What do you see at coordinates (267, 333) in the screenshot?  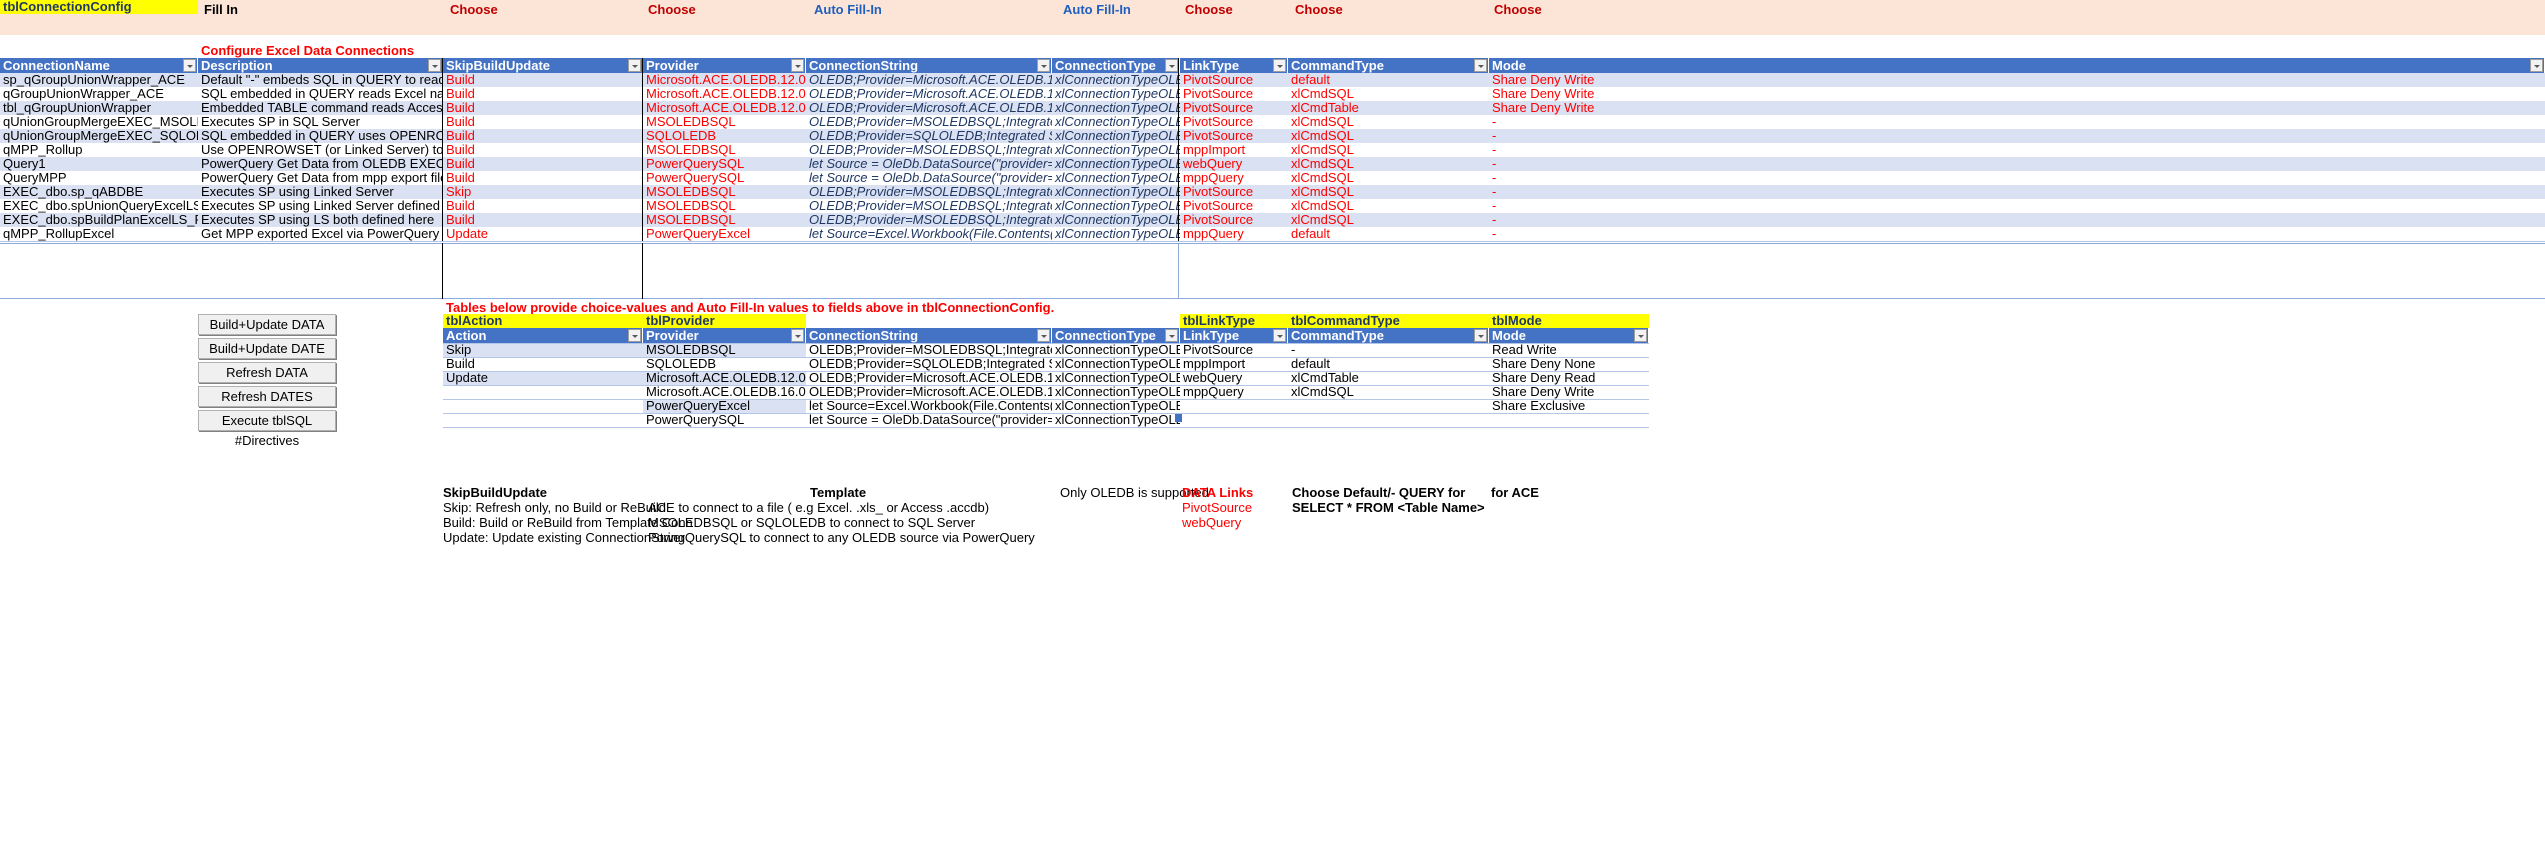 I see `macro-button-0: Build+Update DATA Links` at bounding box center [267, 333].